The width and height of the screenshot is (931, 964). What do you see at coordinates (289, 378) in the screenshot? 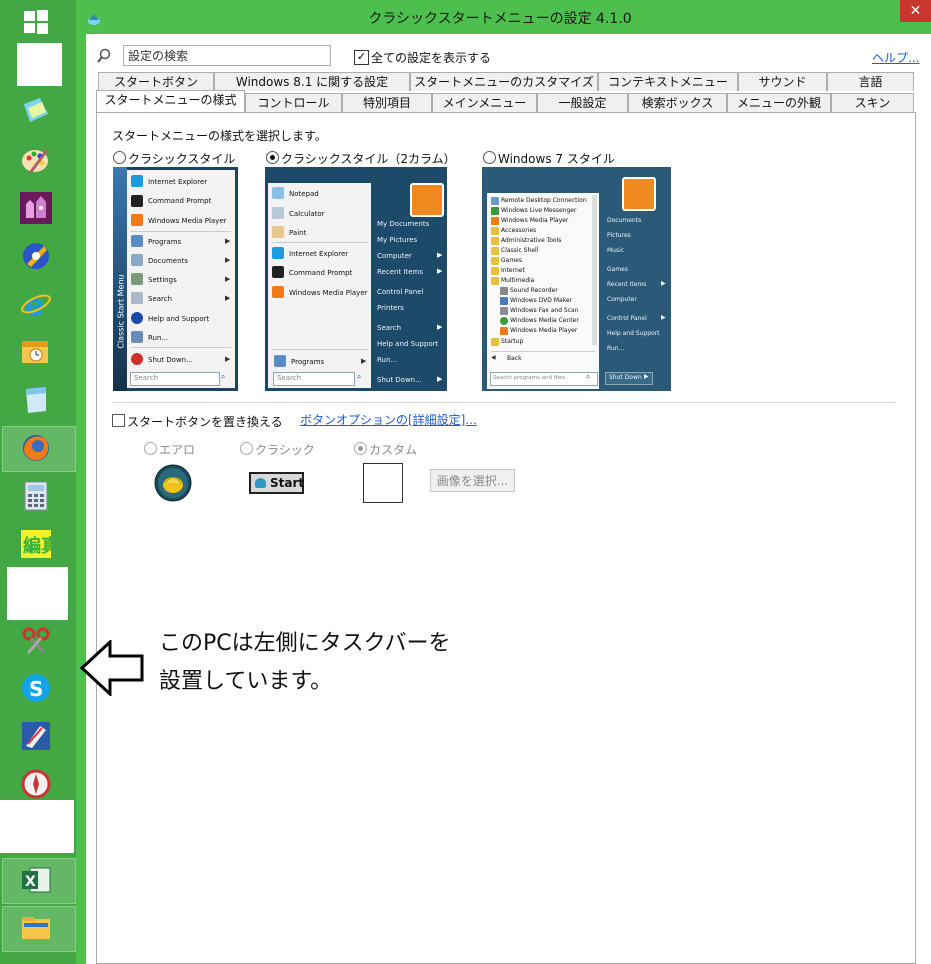
I see `two-column-search-placeholder: Search` at bounding box center [289, 378].